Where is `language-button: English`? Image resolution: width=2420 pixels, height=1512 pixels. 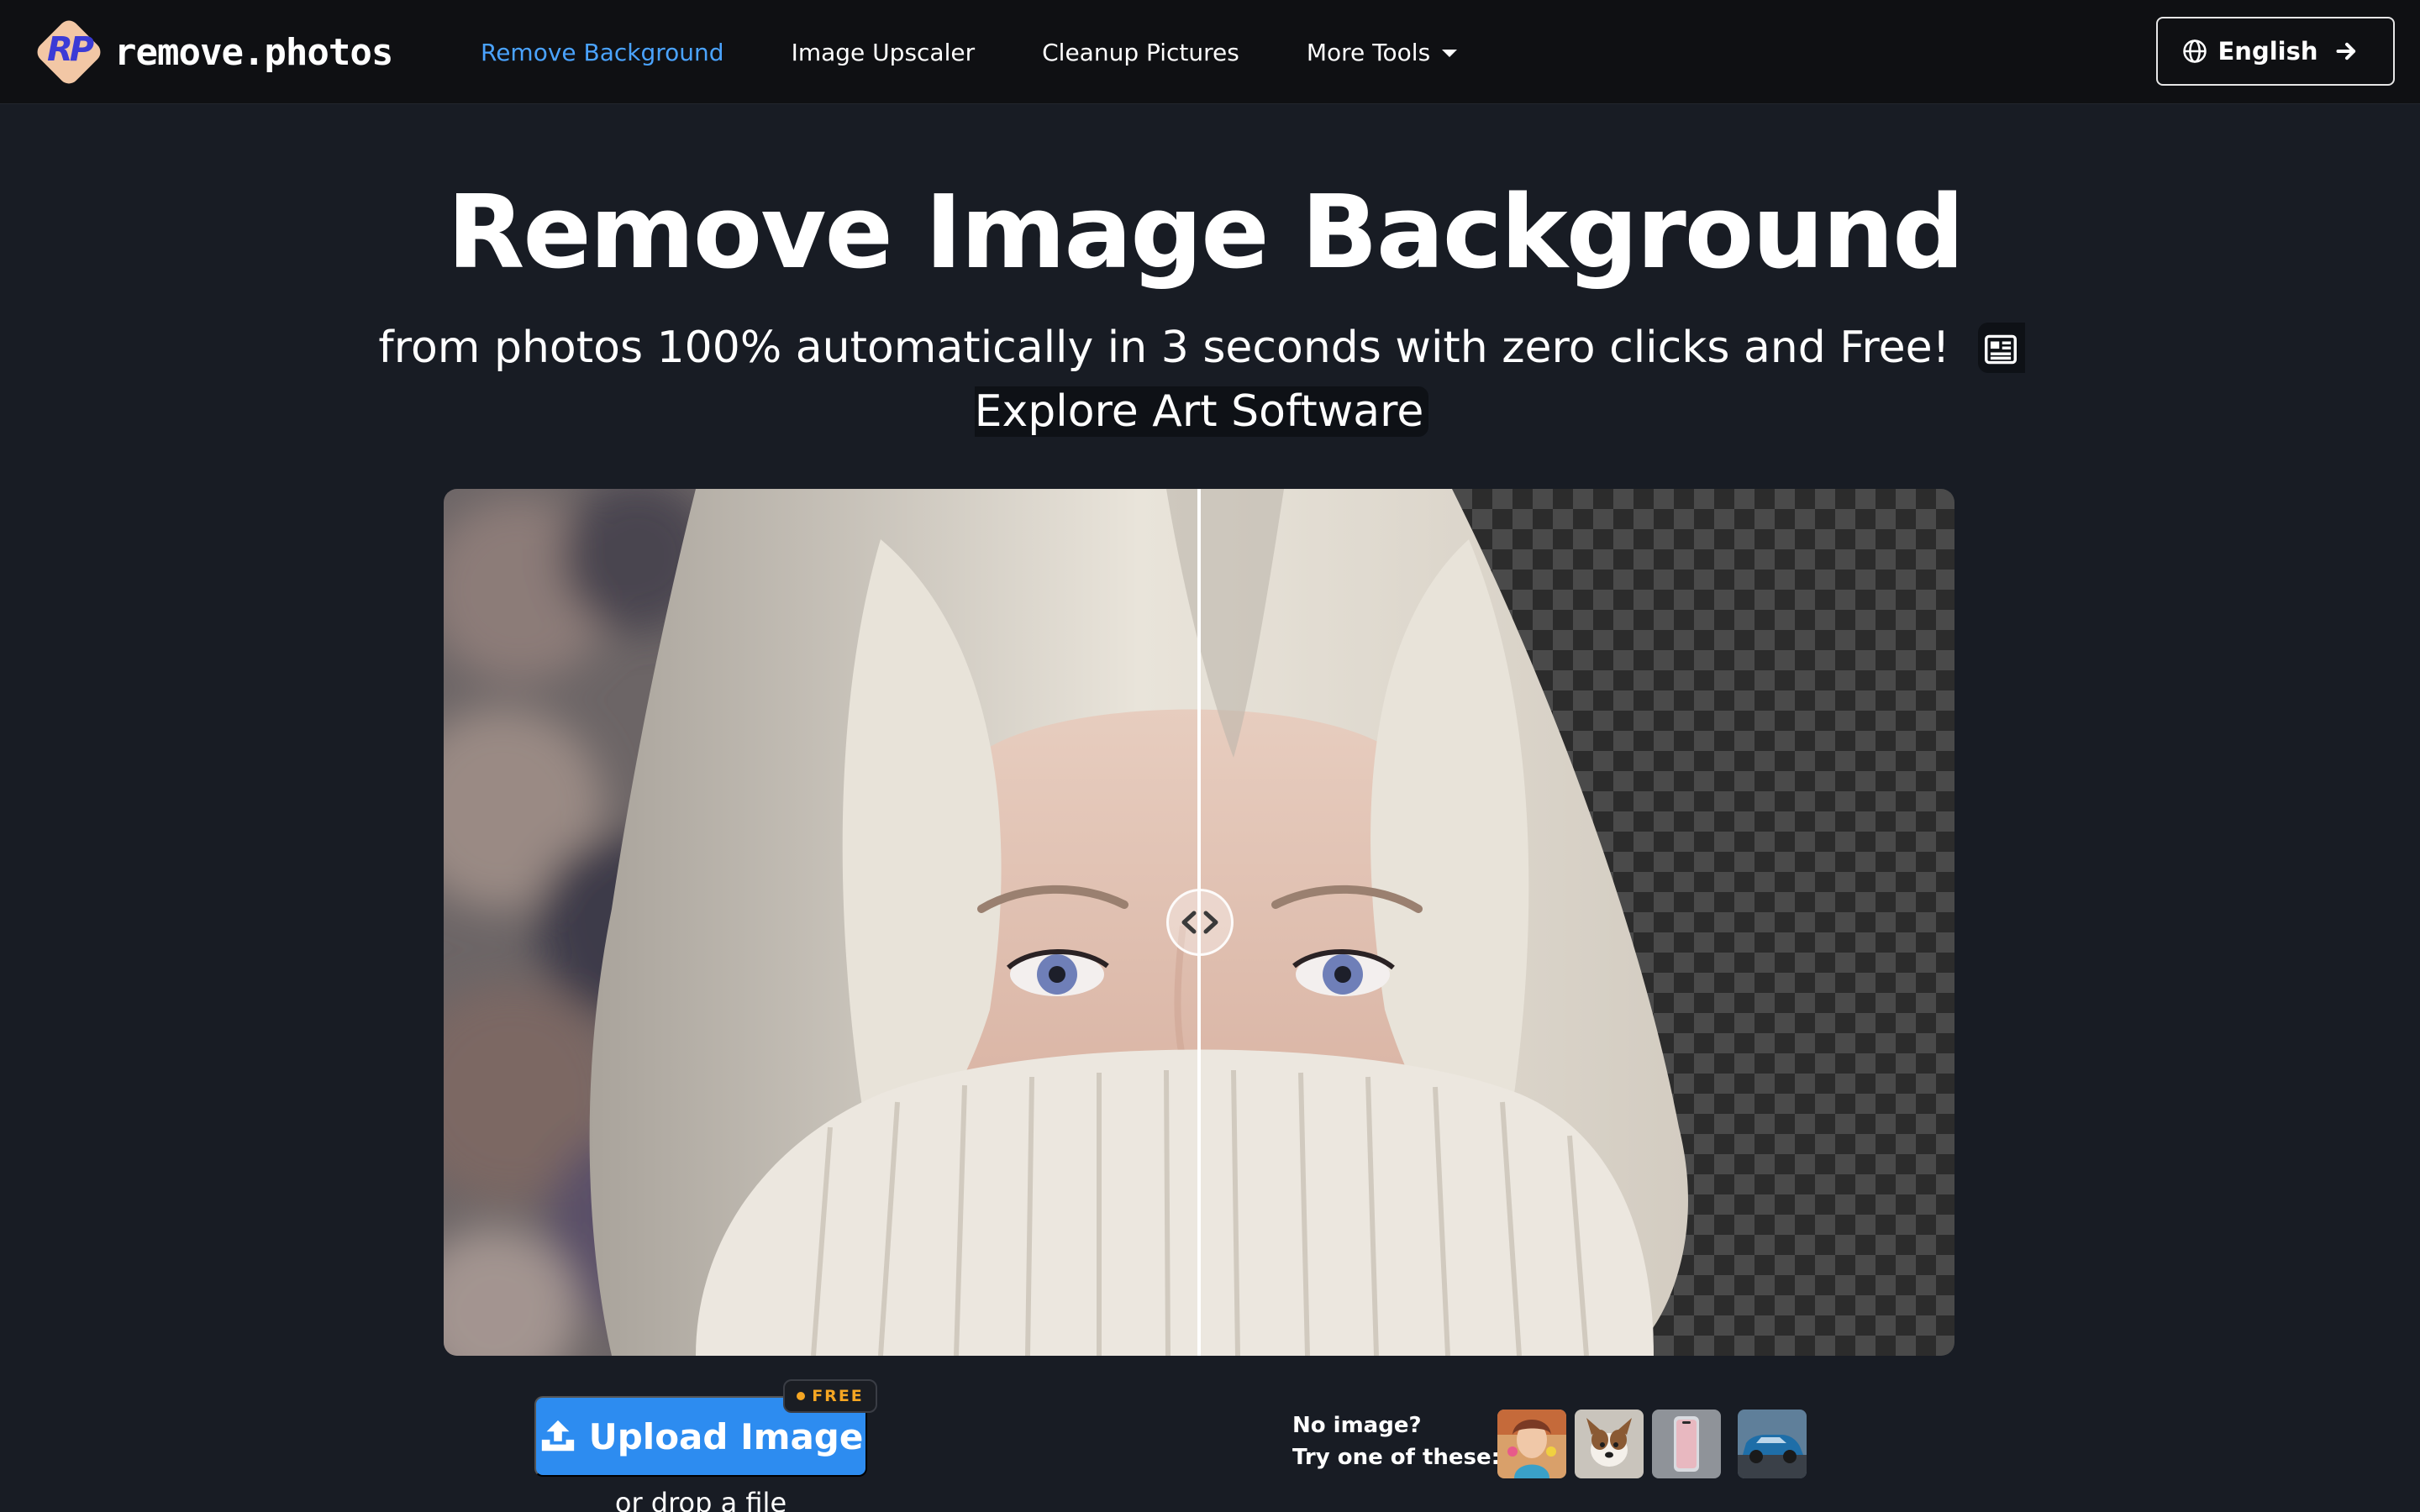 language-button: English is located at coordinates (2275, 51).